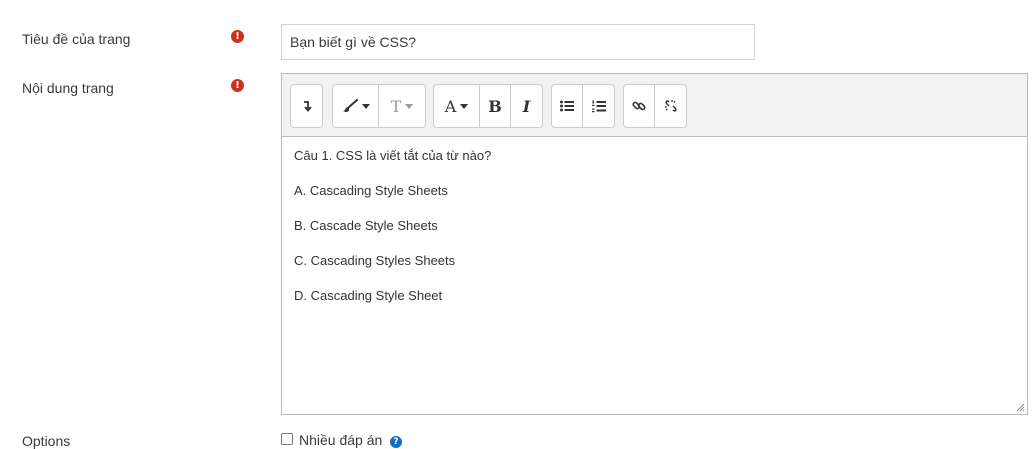 The height and width of the screenshot is (449, 1036). I want to click on paintbrush-button, so click(356, 106).